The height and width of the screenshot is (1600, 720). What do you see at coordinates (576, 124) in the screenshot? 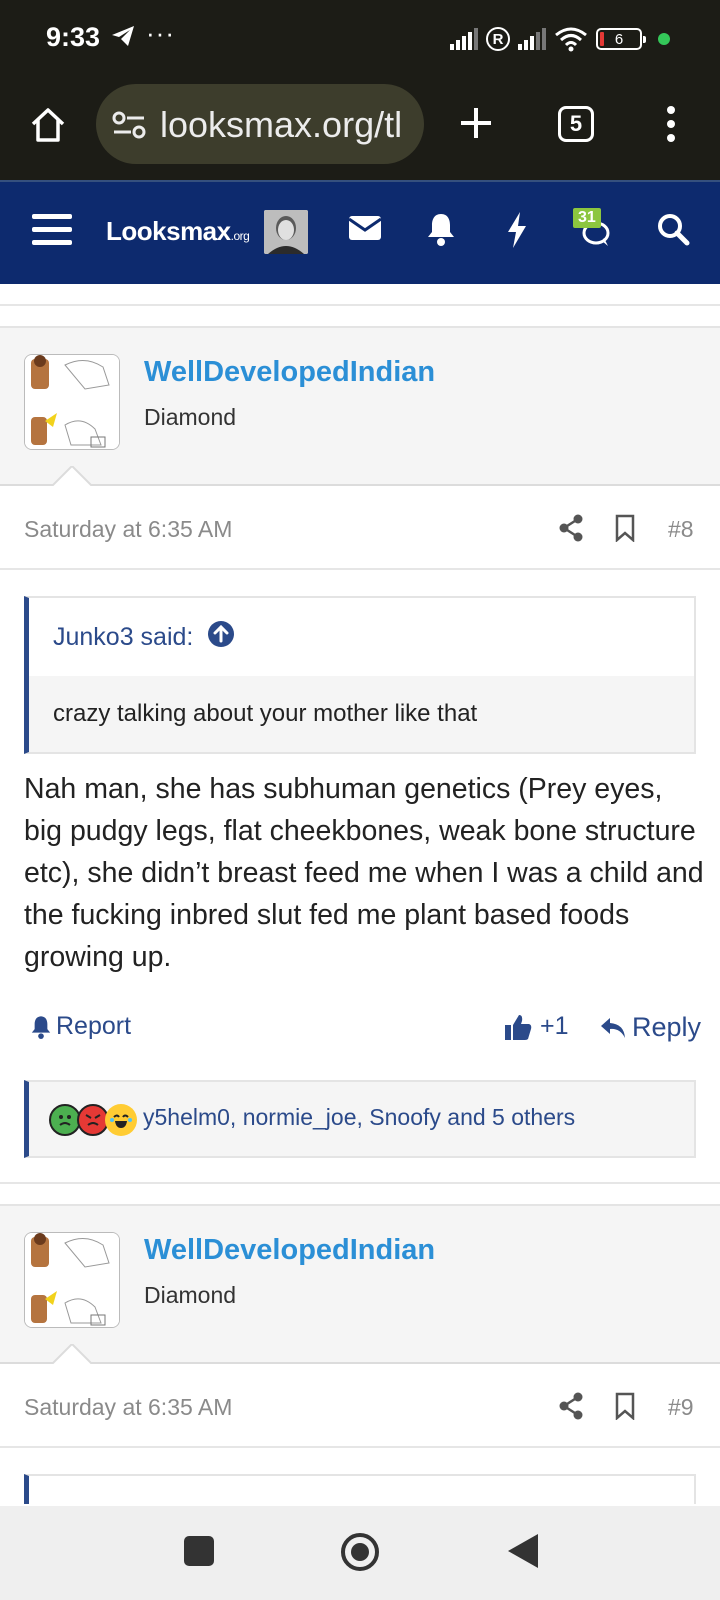
I see `tab-switcher-button: 5` at bounding box center [576, 124].